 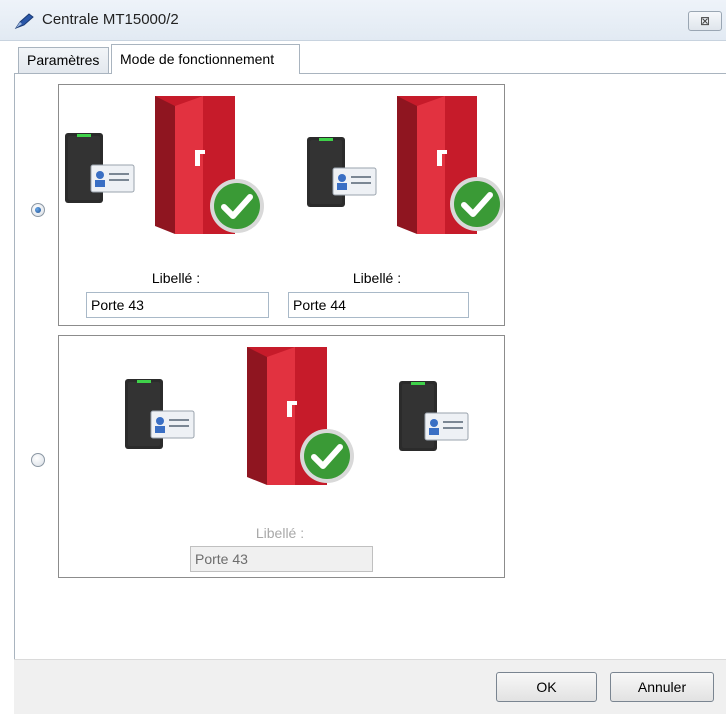 I want to click on ok-button: OK, so click(x=546, y=687).